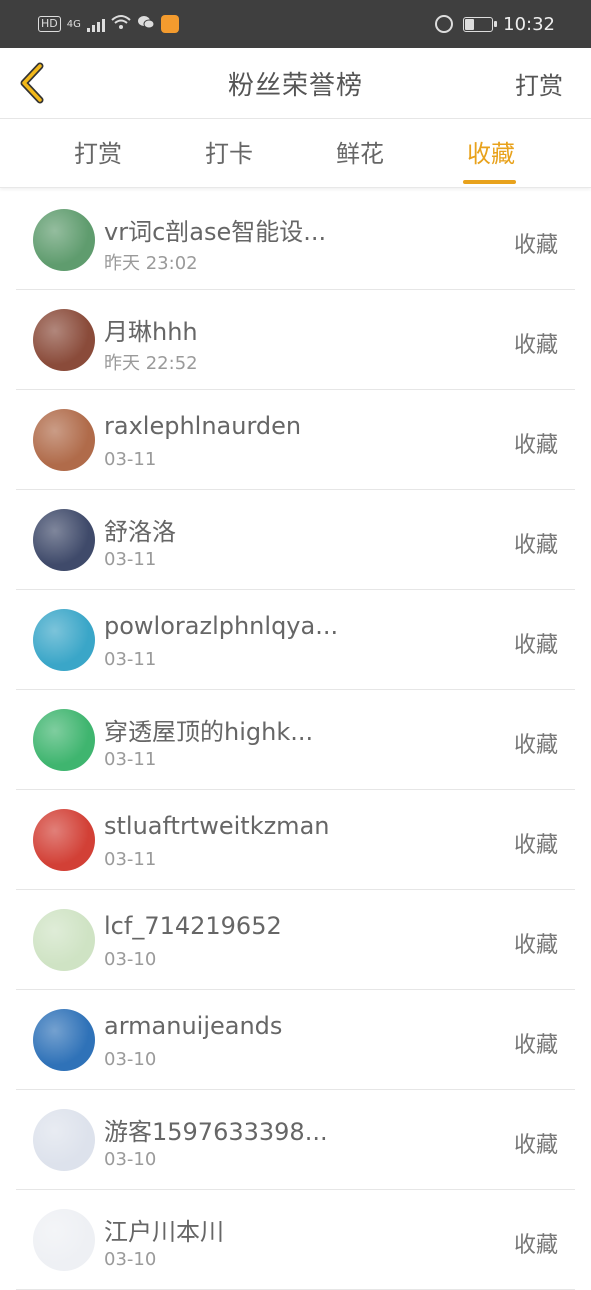 The height and width of the screenshot is (1290, 591). What do you see at coordinates (295, 1240) in the screenshot?
I see `list-item: 江户川本川 03-10 收藏` at bounding box center [295, 1240].